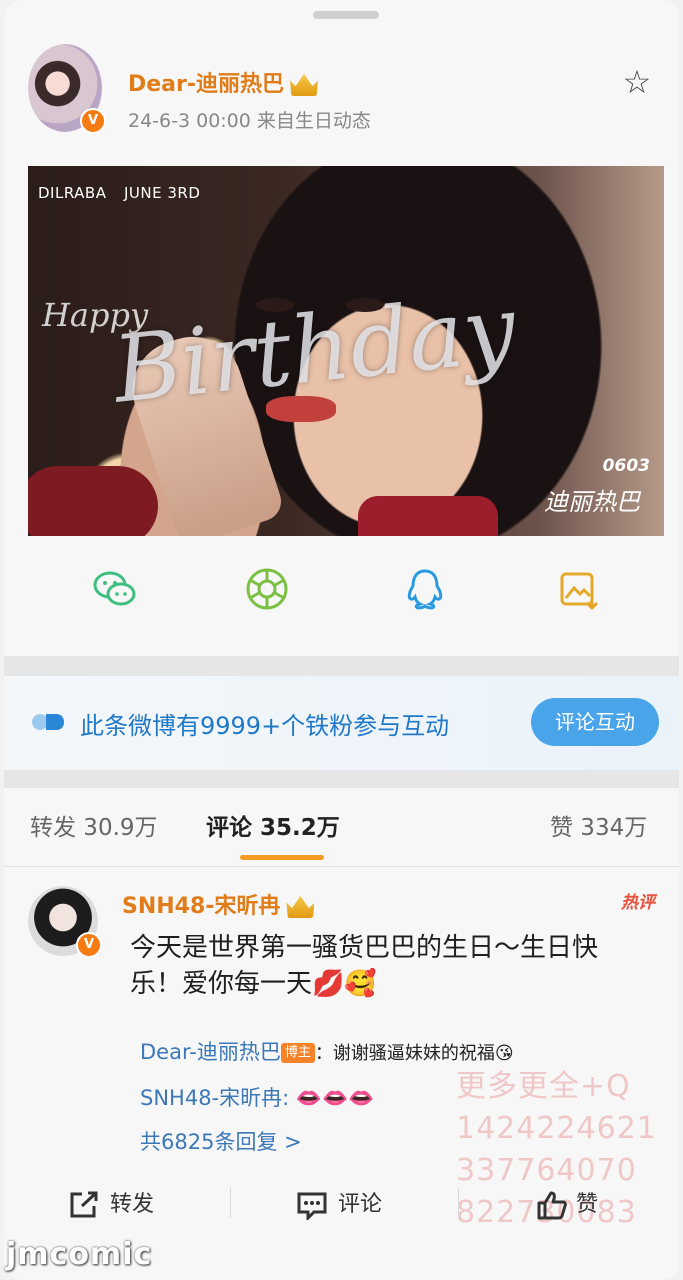 This screenshot has width=683, height=1280. What do you see at coordinates (84, 1204) in the screenshot?
I see `repost-icon` at bounding box center [84, 1204].